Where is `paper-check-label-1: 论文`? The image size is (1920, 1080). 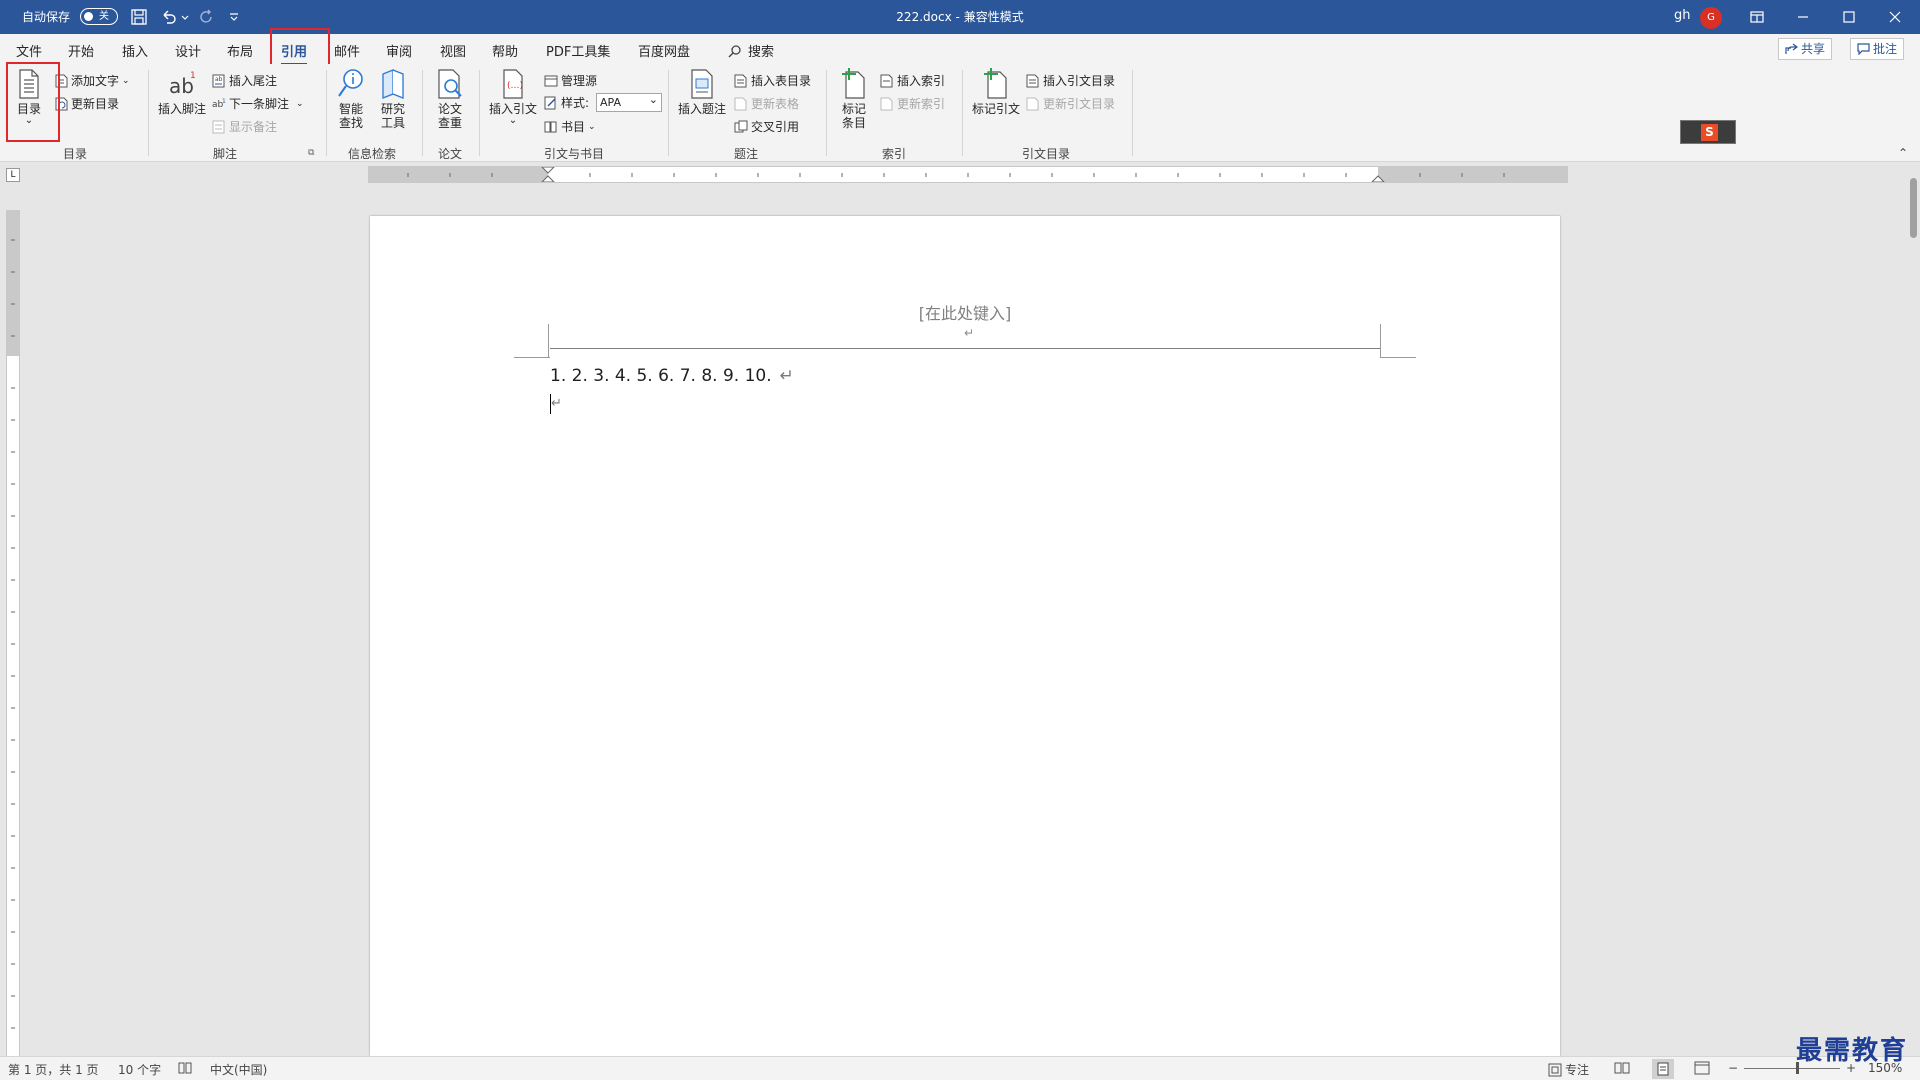
paper-check-label-1: 论文 is located at coordinates (449, 109).